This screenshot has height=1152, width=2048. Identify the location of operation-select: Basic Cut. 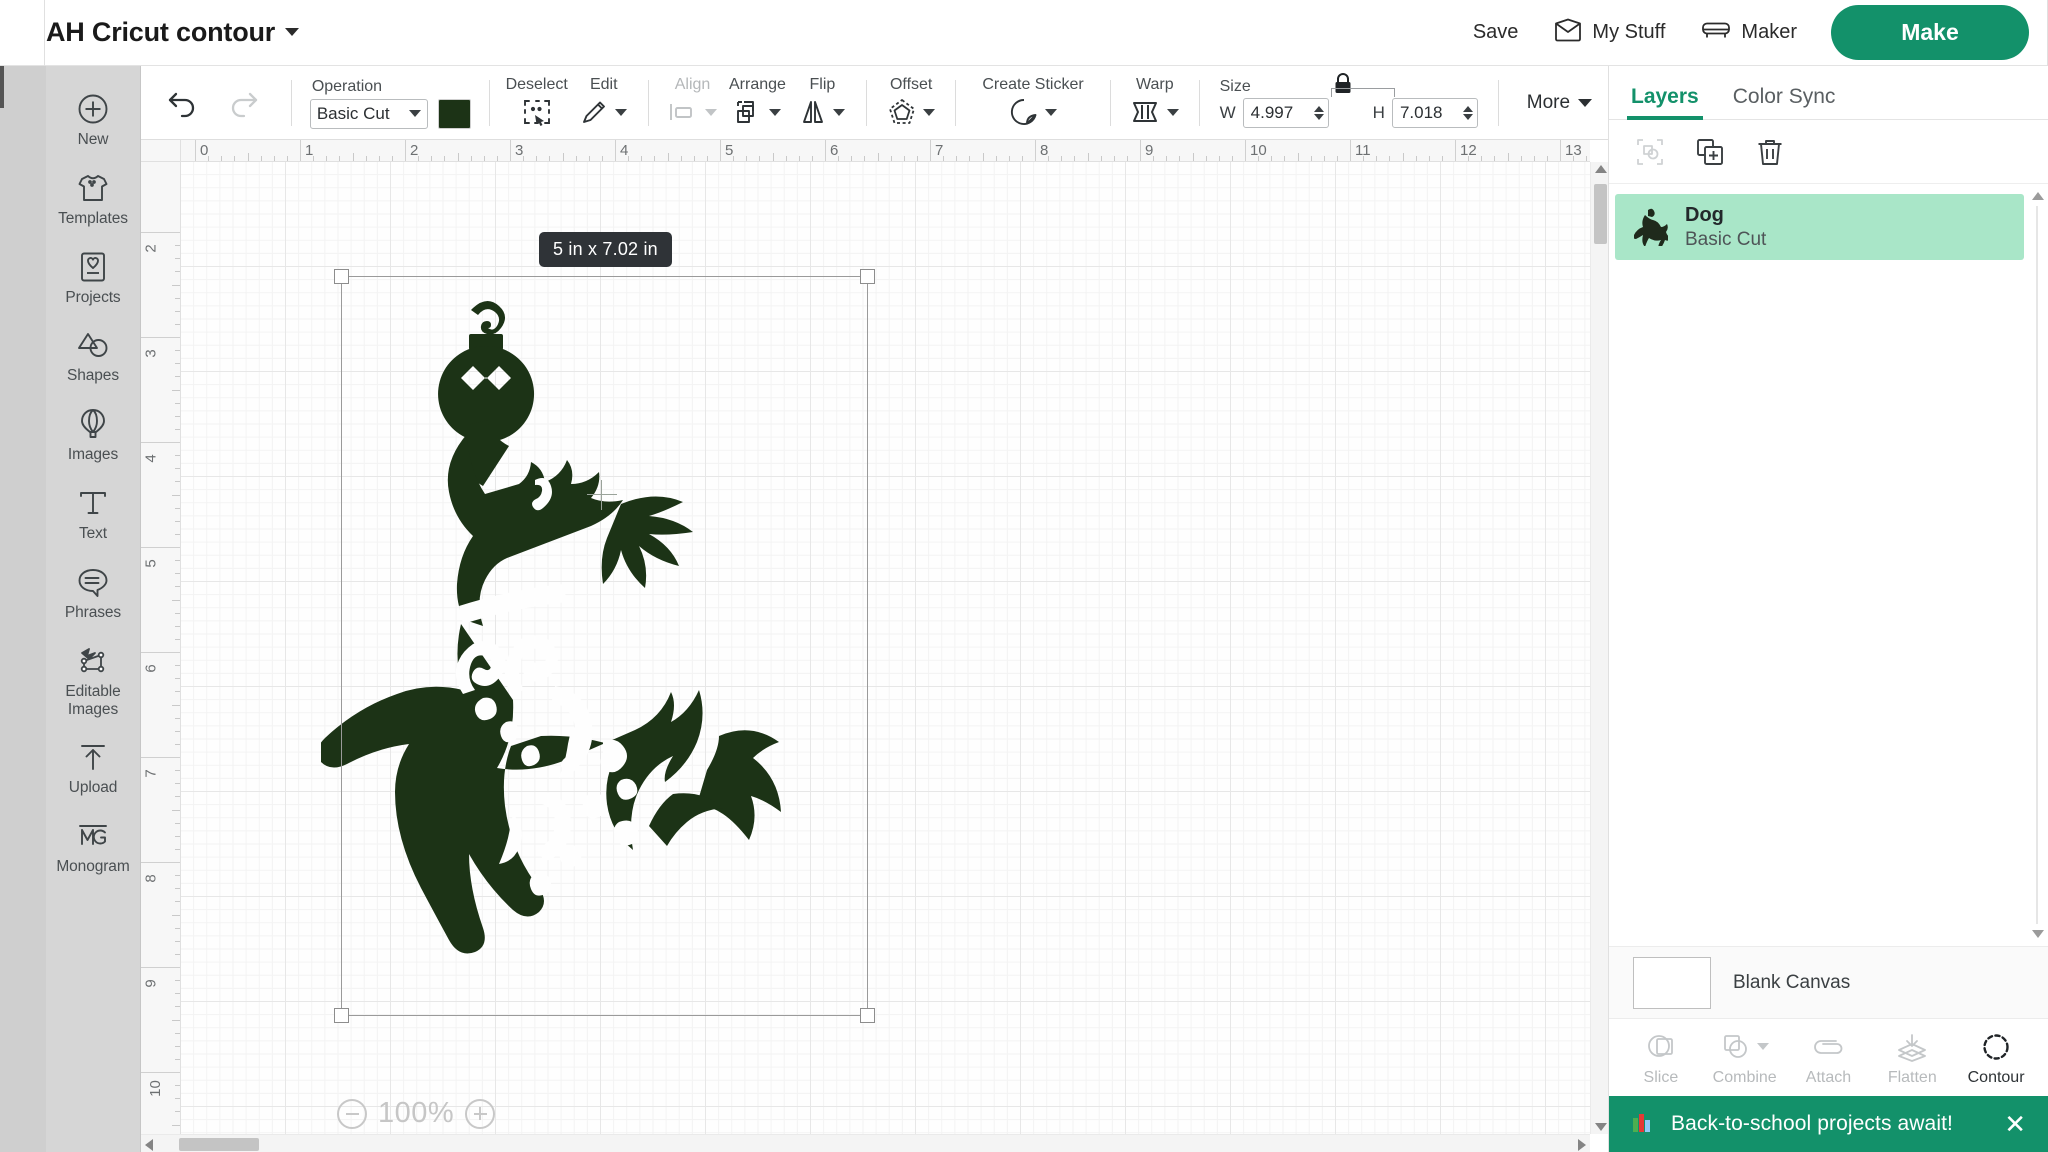
(368, 113).